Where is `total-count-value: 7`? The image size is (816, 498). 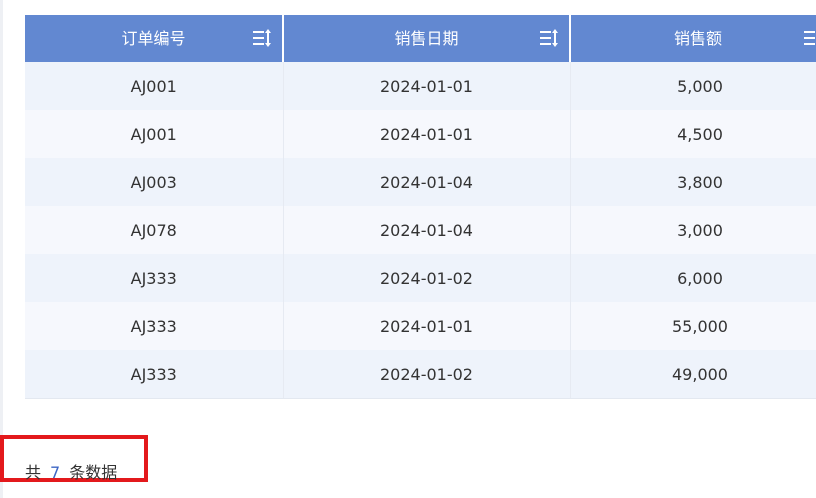 total-count-value: 7 is located at coordinates (55, 472).